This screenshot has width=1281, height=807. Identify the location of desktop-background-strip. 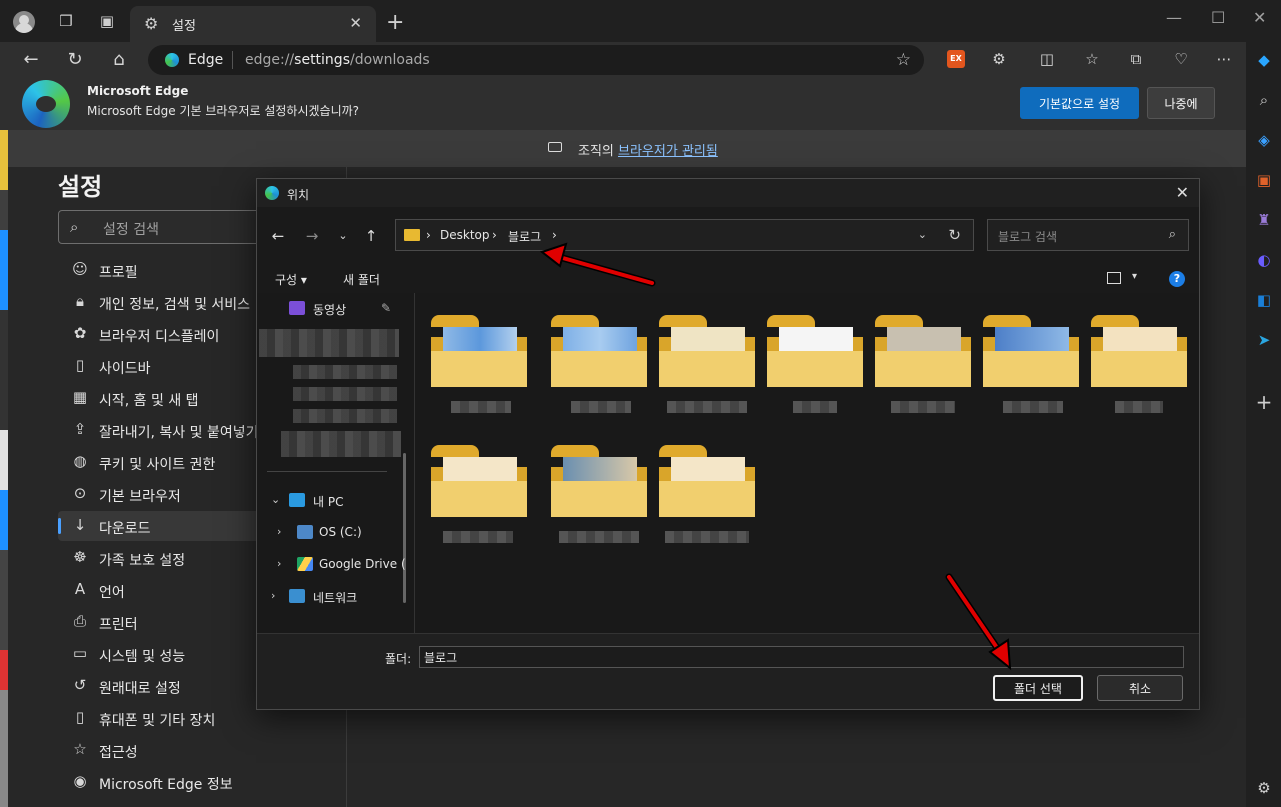
(4, 468).